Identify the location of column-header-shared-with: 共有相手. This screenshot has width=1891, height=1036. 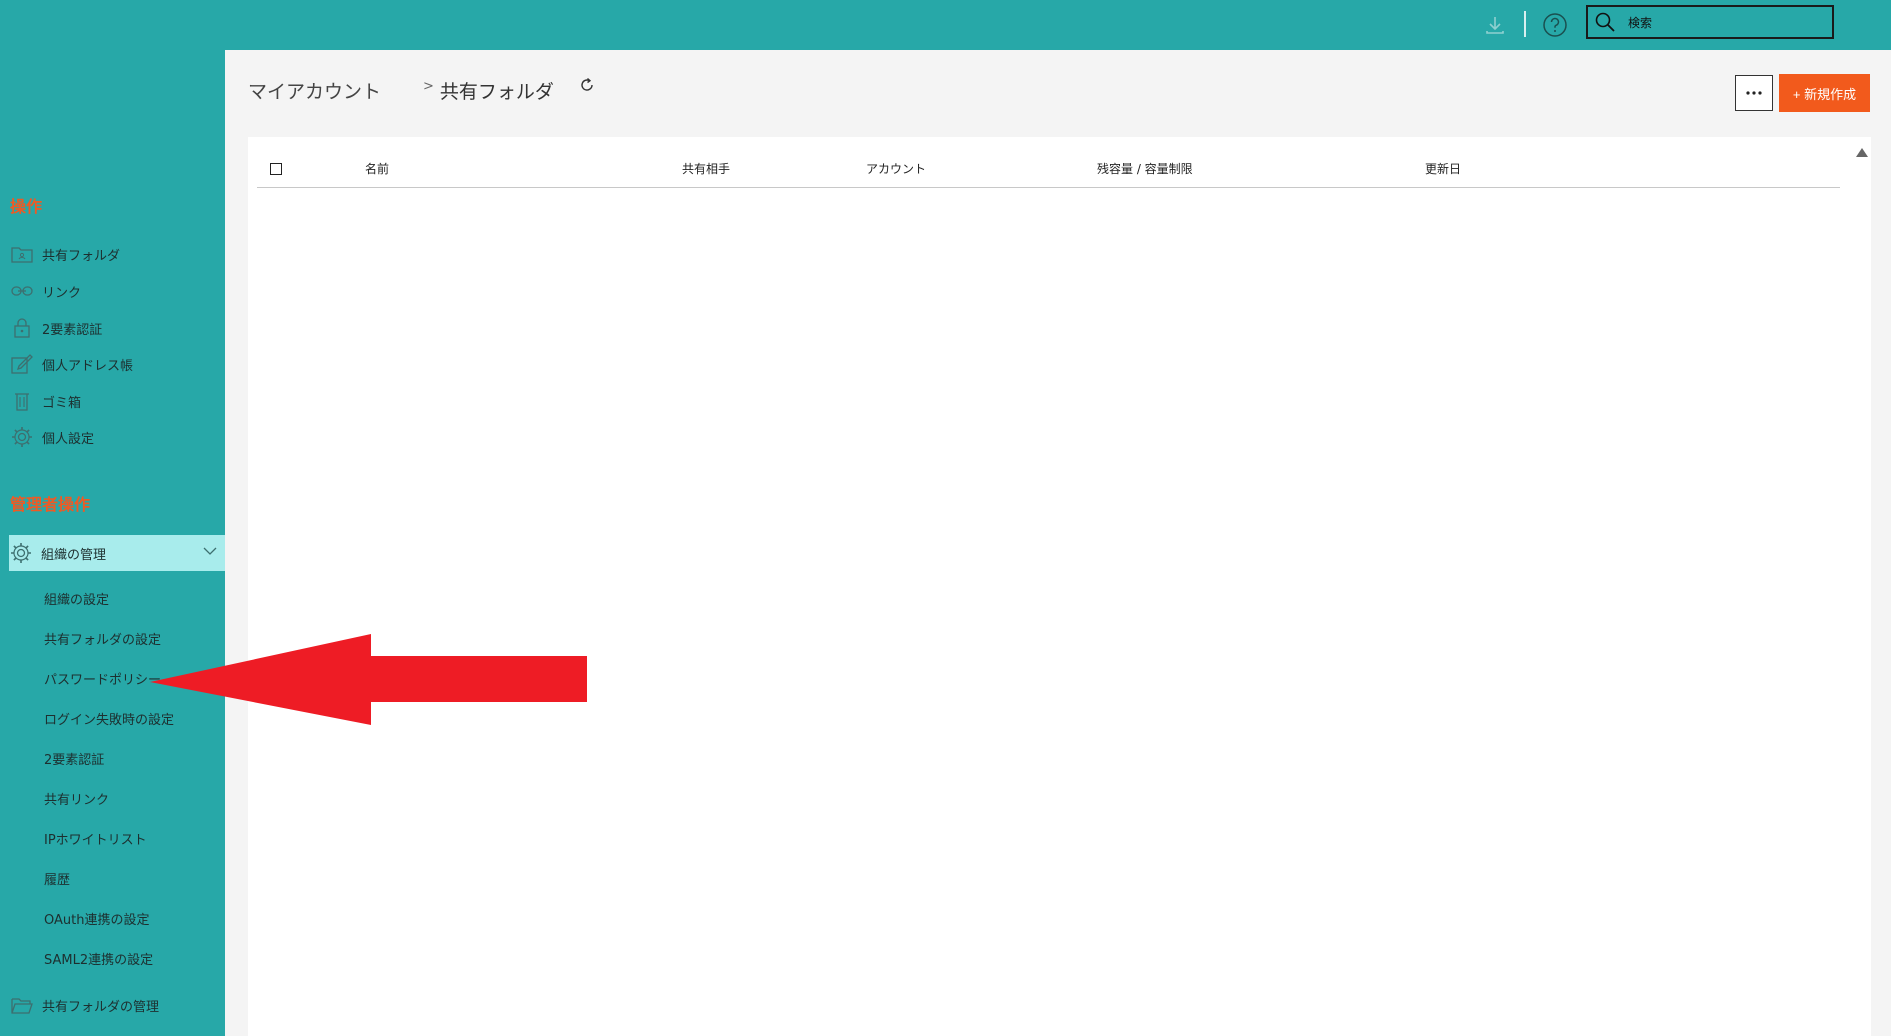
(706, 168).